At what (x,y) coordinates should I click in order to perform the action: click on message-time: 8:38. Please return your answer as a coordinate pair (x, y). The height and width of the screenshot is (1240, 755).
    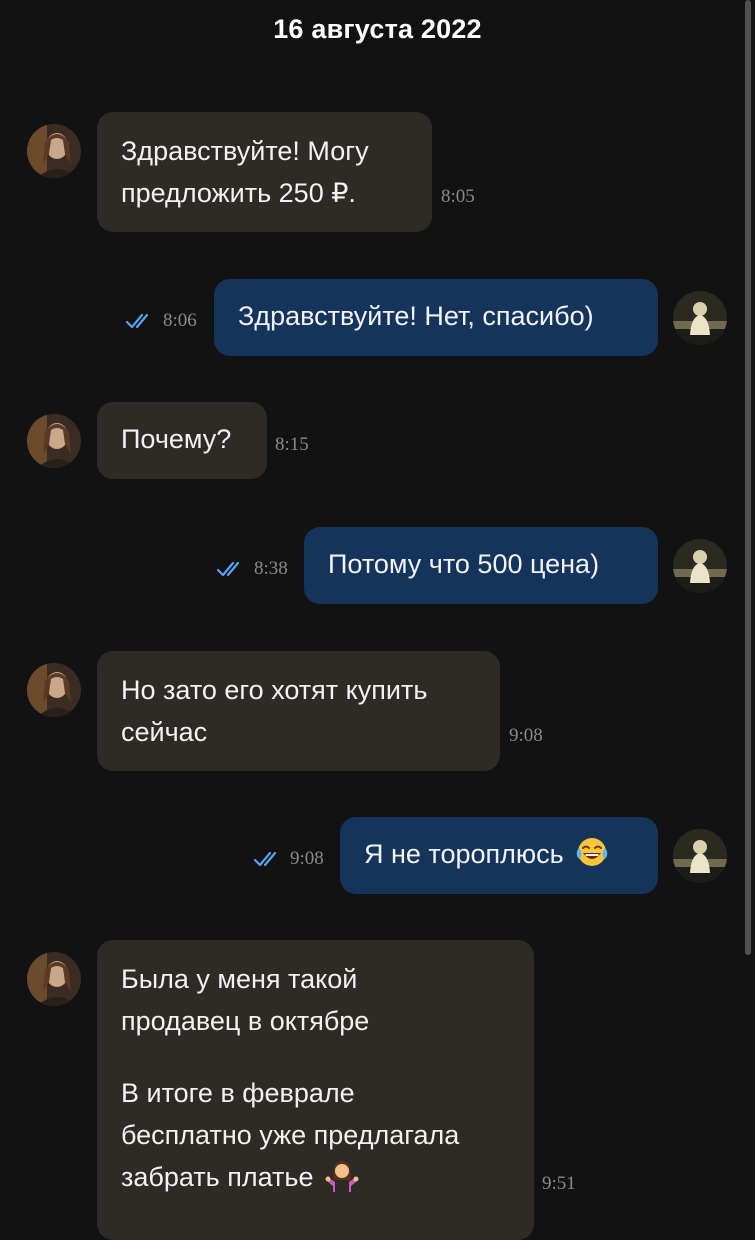
    Looking at the image, I should click on (271, 568).